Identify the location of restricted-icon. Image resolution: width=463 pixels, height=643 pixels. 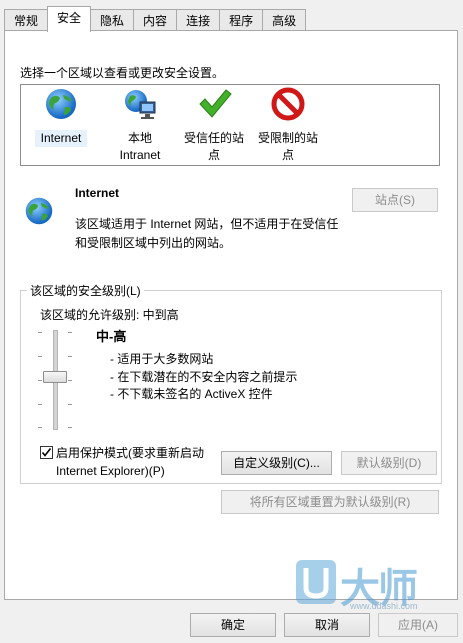
(288, 104).